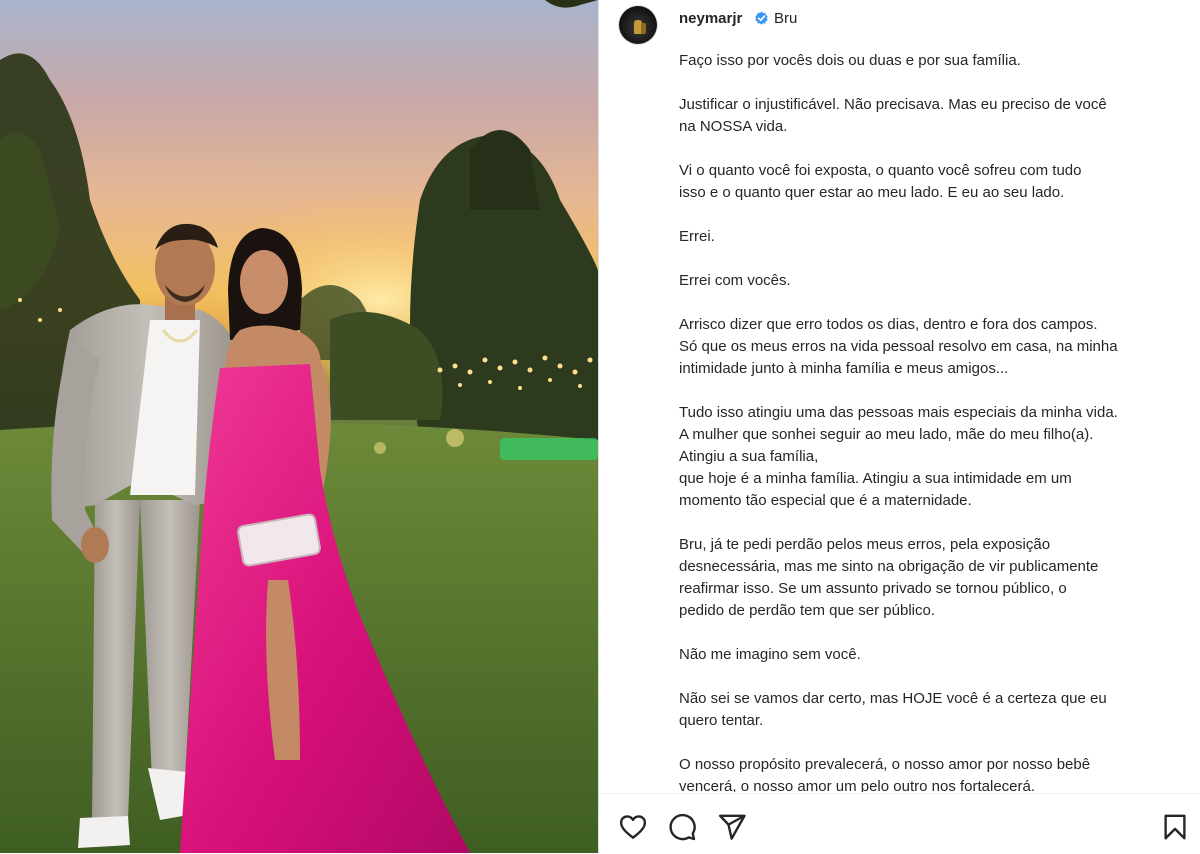 The height and width of the screenshot is (854, 1200). Describe the element at coordinates (638, 25) in the screenshot. I see `avatar` at that location.